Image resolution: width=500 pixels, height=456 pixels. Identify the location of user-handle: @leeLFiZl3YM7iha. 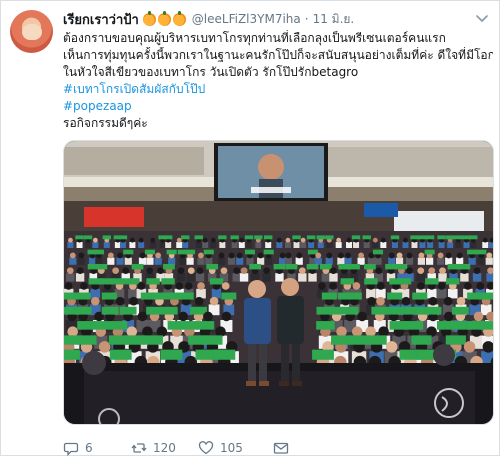
(246, 19).